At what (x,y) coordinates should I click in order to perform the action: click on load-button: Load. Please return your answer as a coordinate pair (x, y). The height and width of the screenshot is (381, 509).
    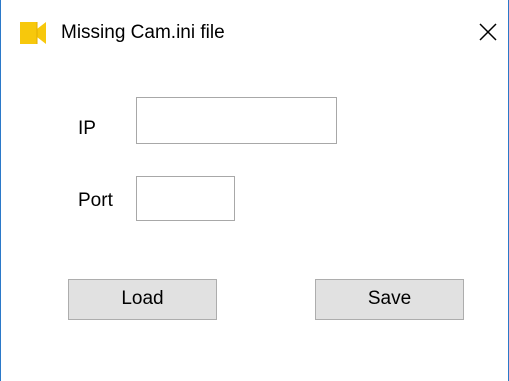
    Looking at the image, I should click on (142, 299).